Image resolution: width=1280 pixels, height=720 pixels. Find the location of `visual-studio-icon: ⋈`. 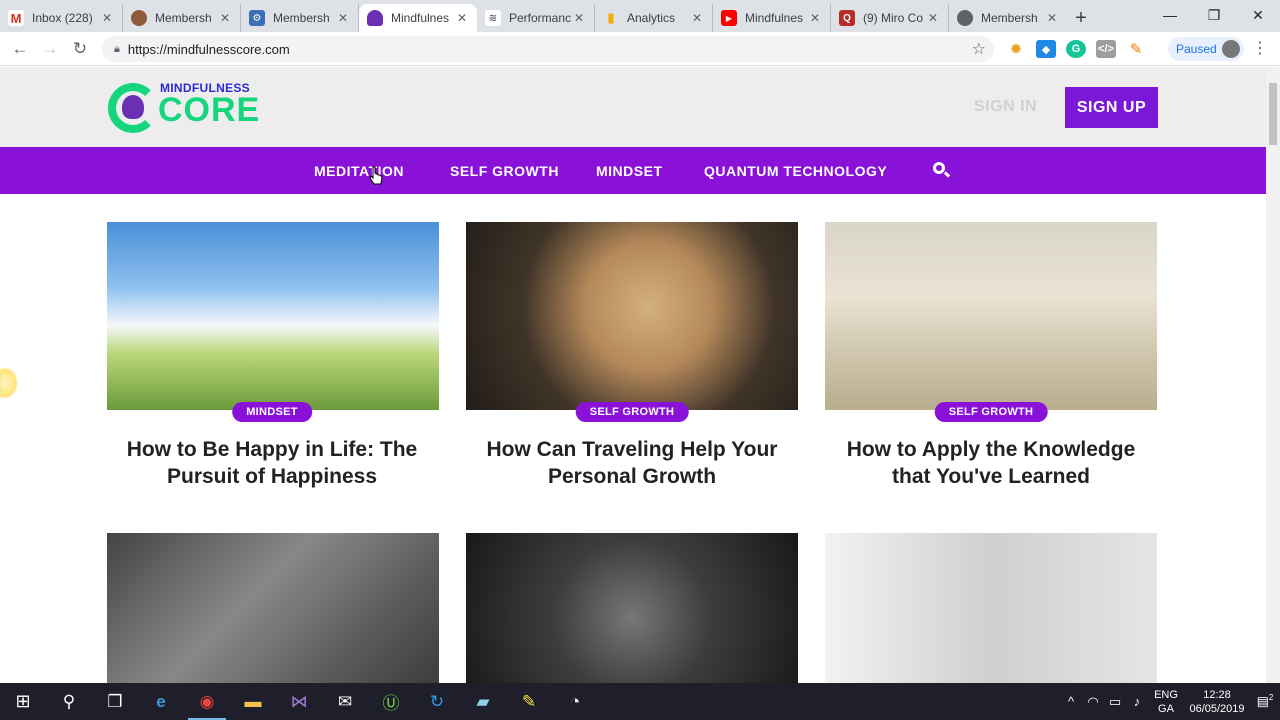

visual-studio-icon: ⋈ is located at coordinates (299, 701).